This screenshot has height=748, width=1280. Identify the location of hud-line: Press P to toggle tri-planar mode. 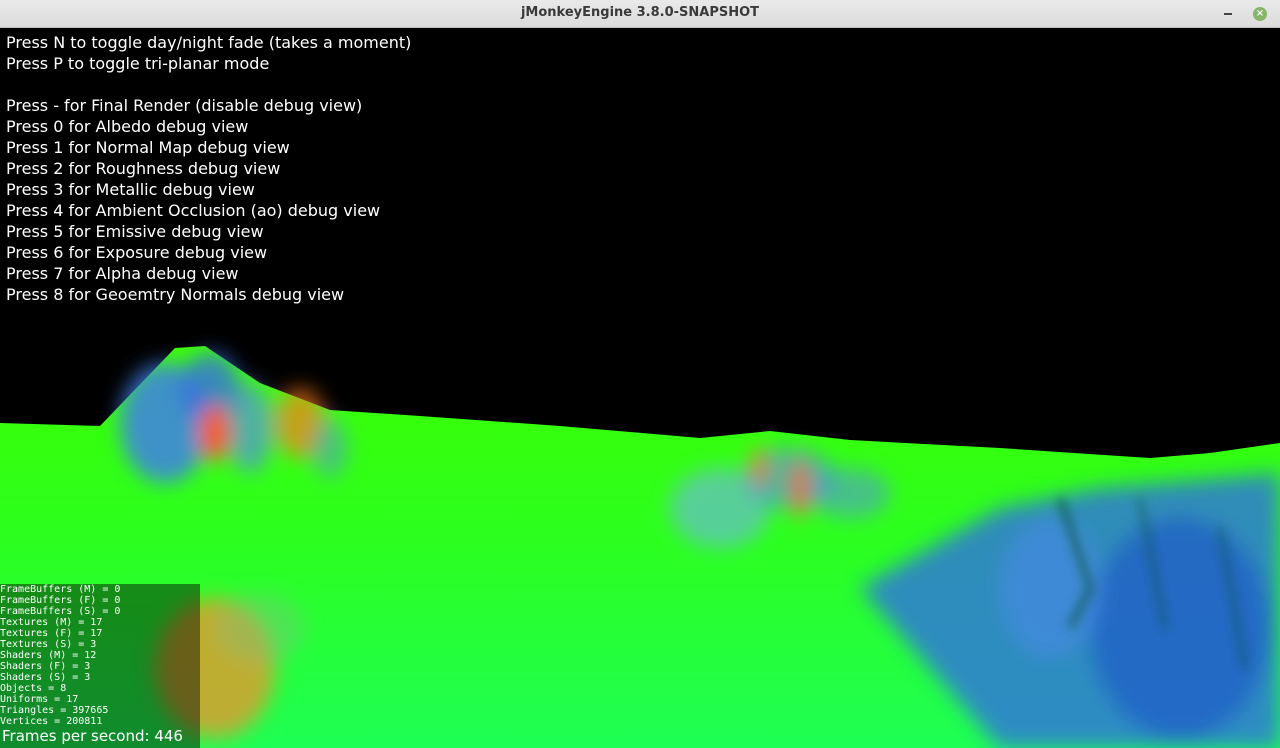
(138, 63).